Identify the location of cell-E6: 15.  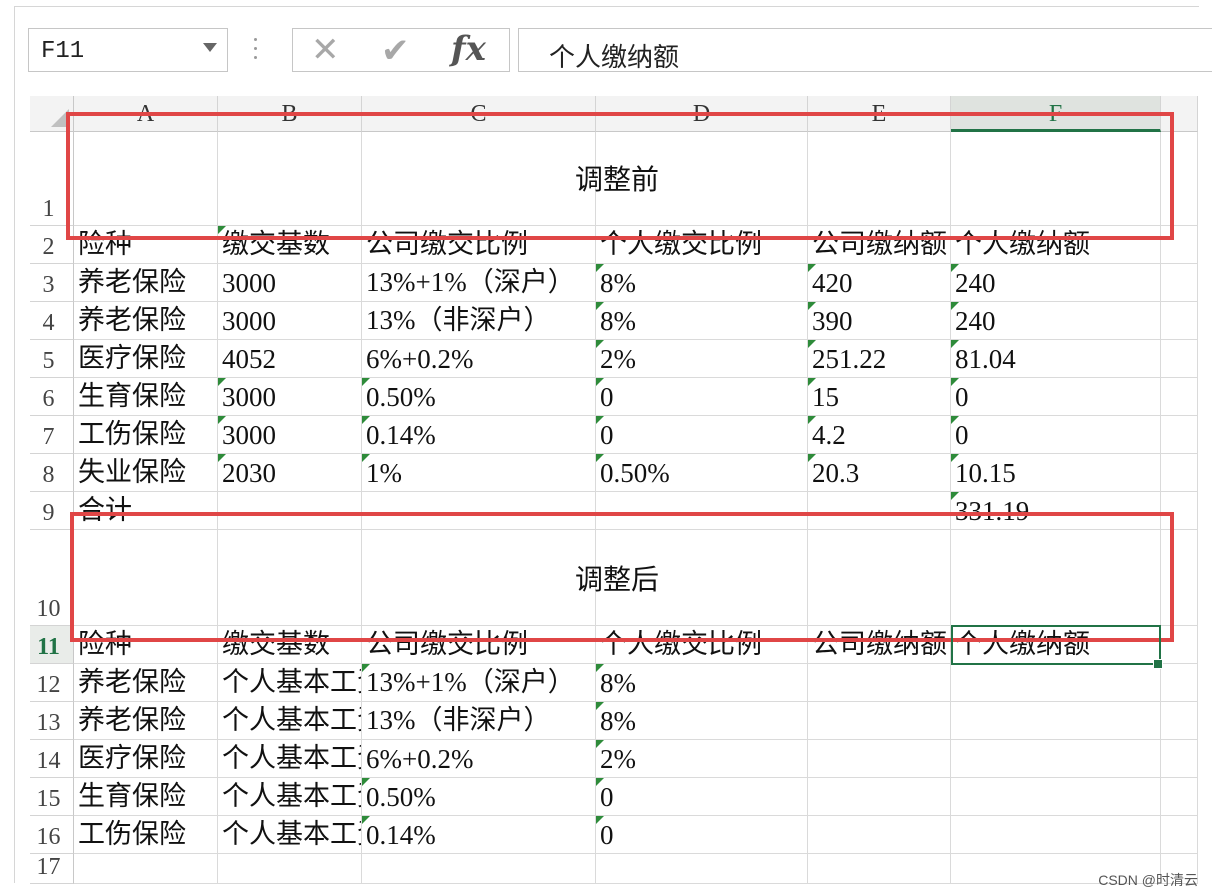
(879, 397).